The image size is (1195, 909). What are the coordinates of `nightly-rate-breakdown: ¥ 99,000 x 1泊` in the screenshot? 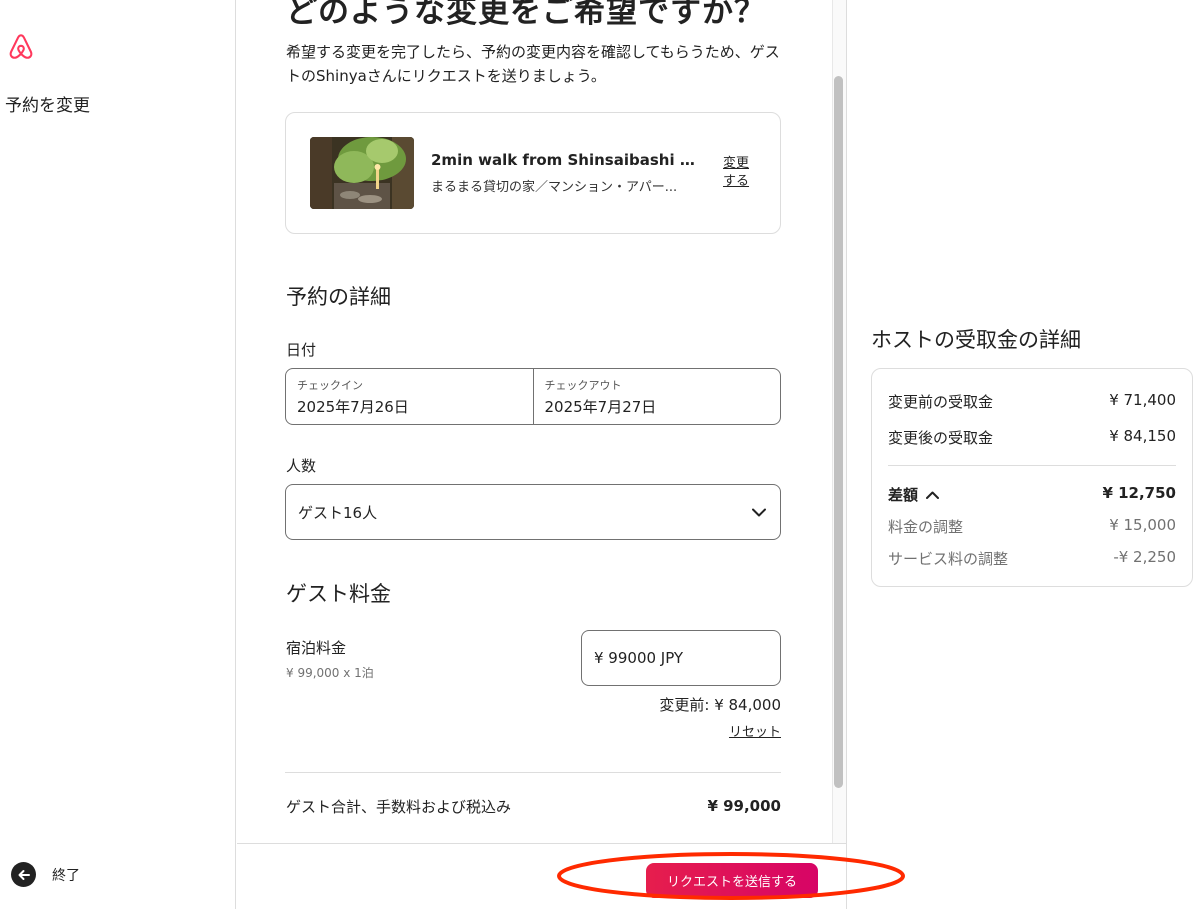 It's located at (330, 673).